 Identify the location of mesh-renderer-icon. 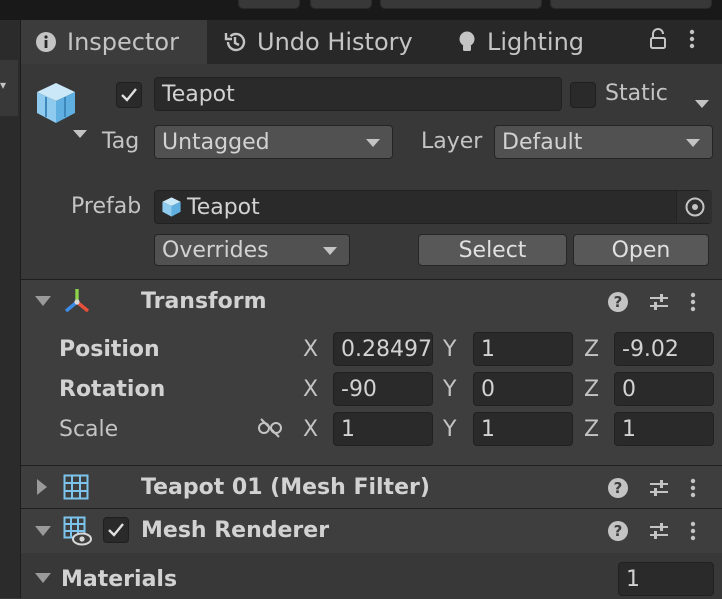
(78, 534).